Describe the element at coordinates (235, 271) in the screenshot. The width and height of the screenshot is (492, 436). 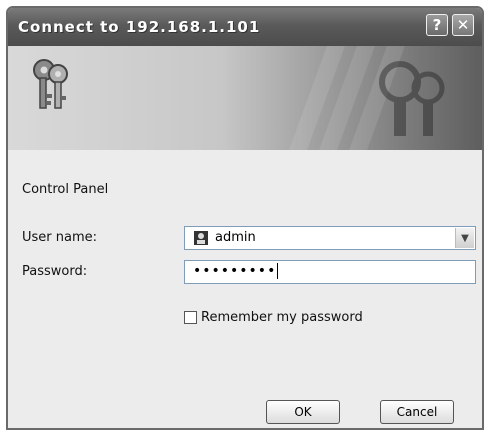
I see `password-value: •••••••••` at that location.